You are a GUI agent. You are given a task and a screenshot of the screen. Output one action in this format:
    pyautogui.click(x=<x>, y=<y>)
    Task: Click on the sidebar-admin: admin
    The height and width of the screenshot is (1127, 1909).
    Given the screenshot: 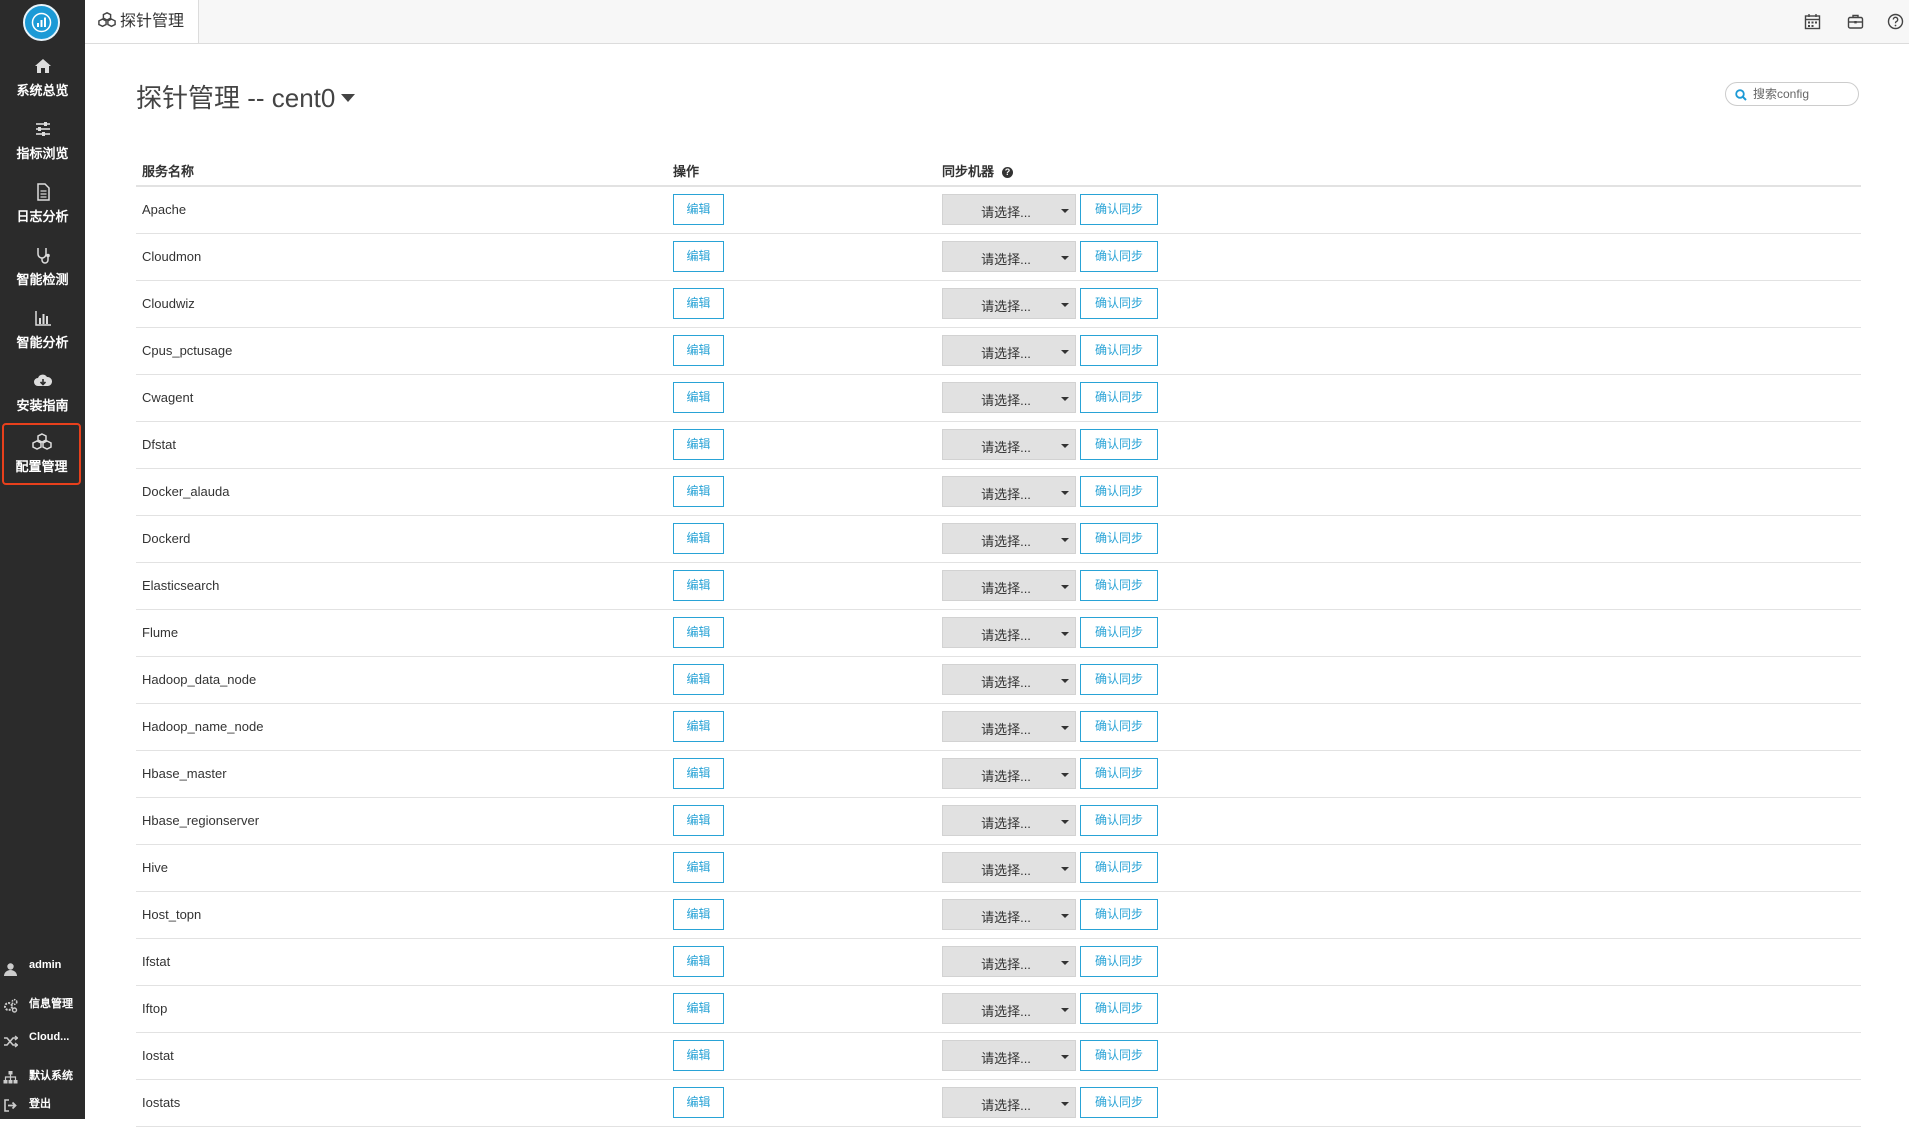 What is the action you would take?
    pyautogui.click(x=42, y=968)
    